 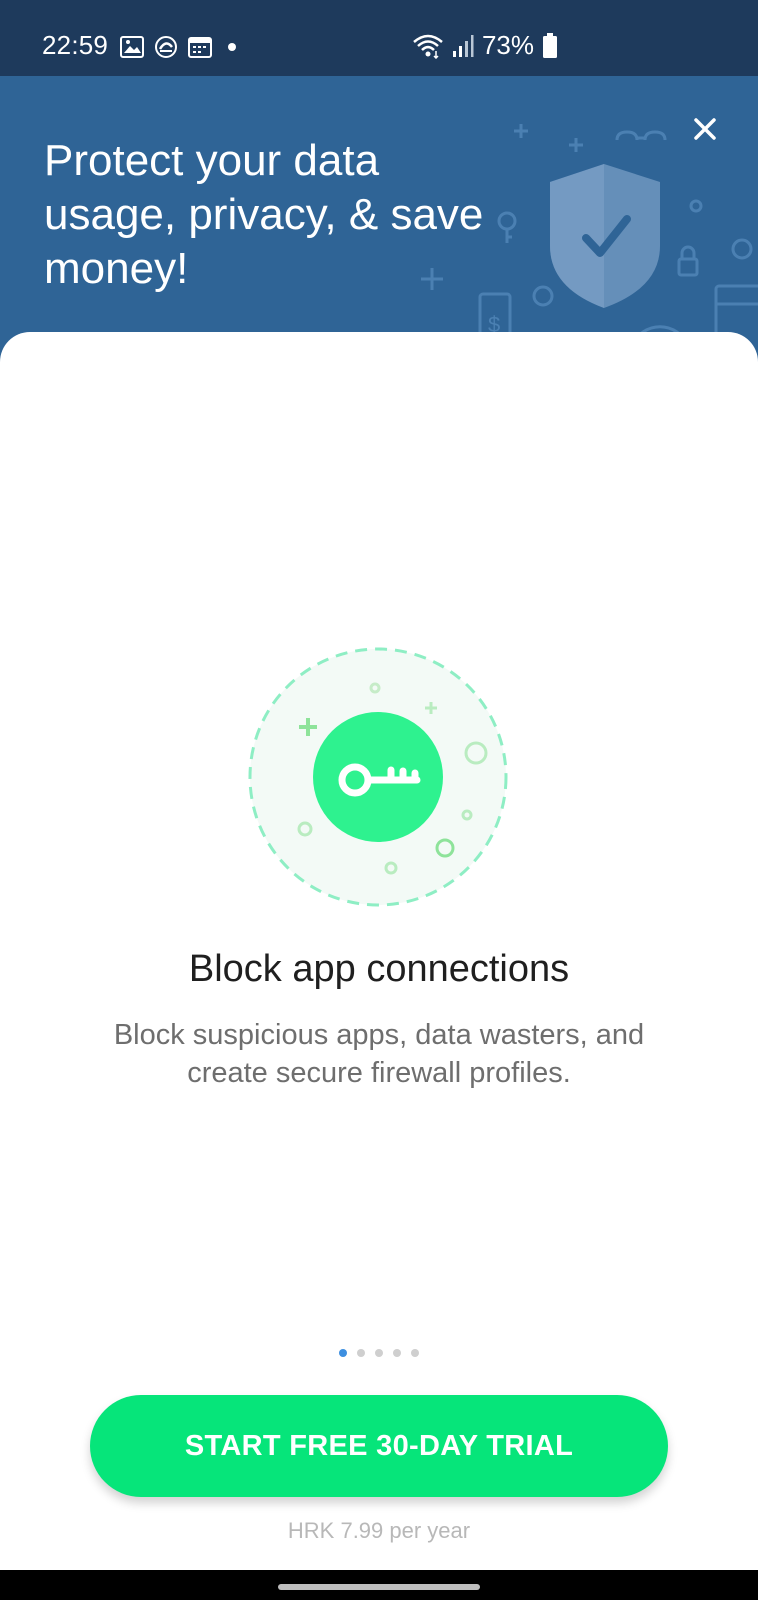 I want to click on battery-icon, so click(x=550, y=45).